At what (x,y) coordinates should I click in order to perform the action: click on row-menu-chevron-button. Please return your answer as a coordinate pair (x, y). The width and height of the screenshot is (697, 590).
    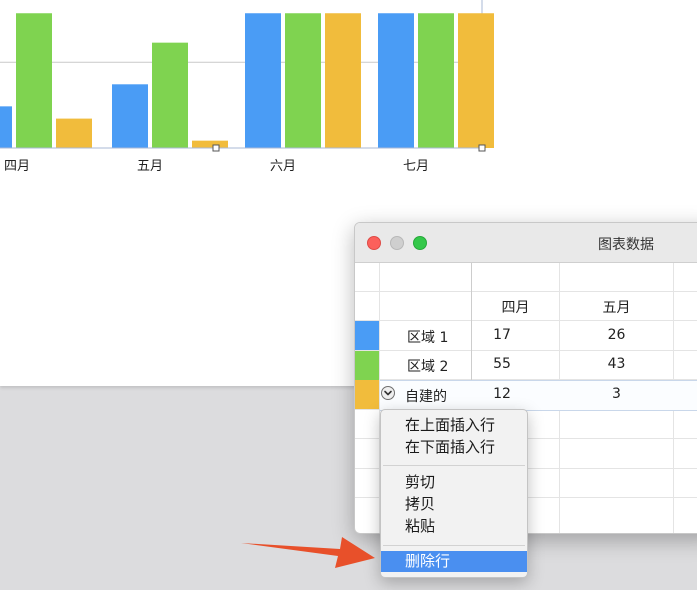
    Looking at the image, I should click on (388, 393).